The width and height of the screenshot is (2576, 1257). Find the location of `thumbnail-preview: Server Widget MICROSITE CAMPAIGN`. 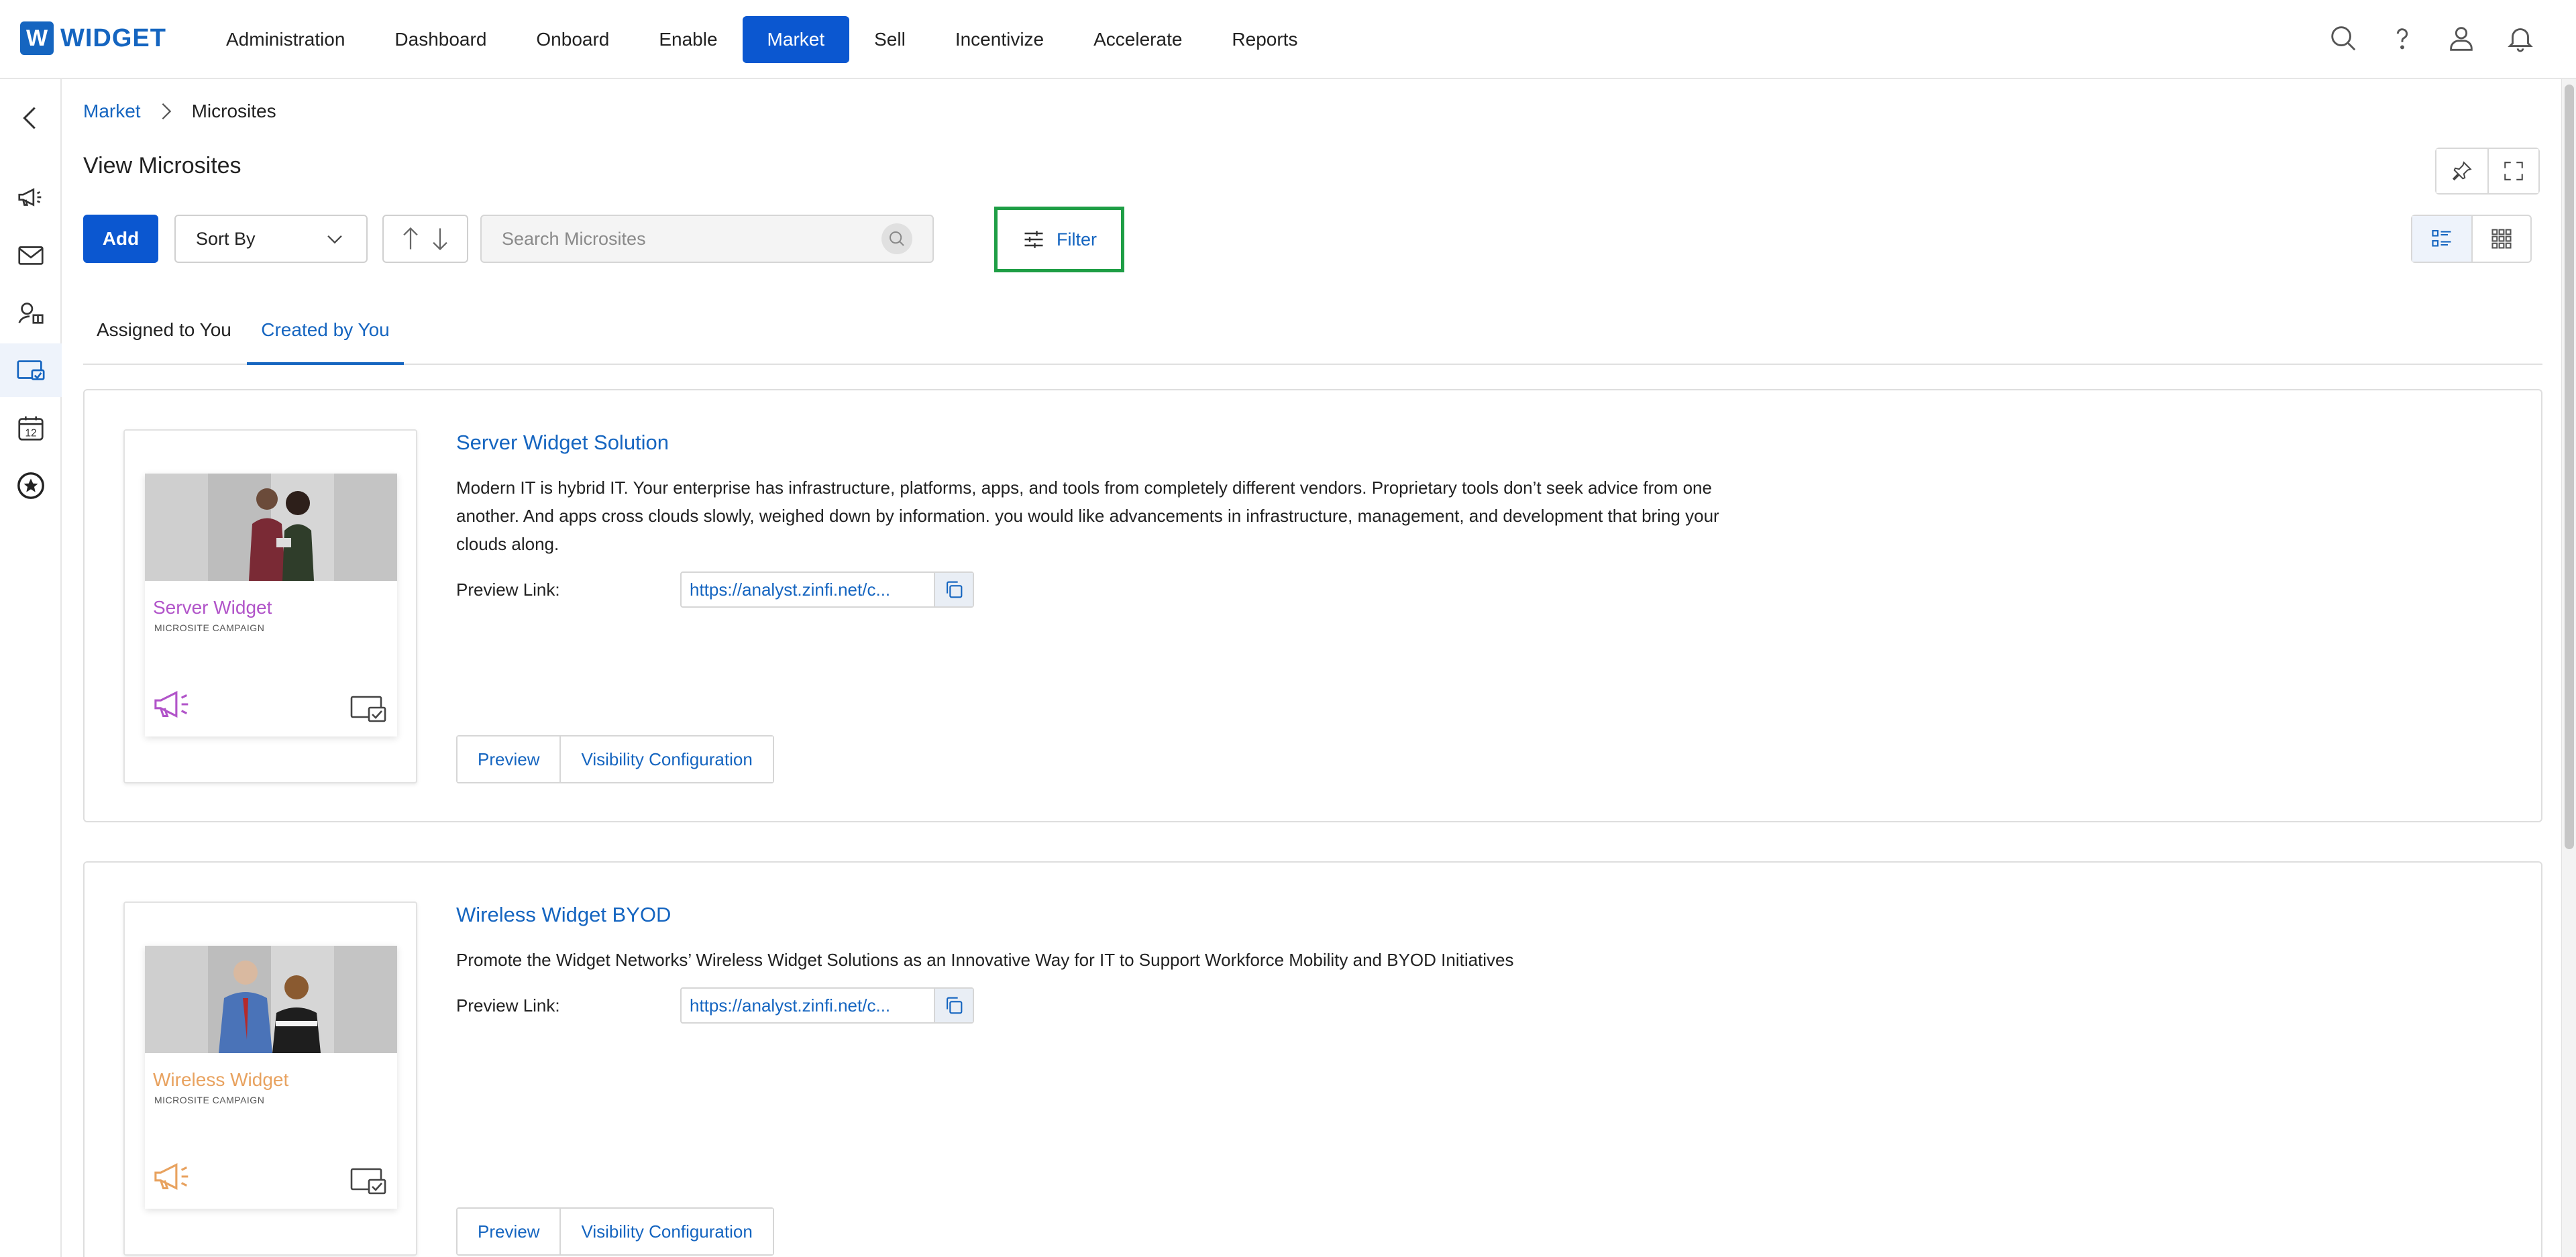

thumbnail-preview: Server Widget MICROSITE CAMPAIGN is located at coordinates (271, 605).